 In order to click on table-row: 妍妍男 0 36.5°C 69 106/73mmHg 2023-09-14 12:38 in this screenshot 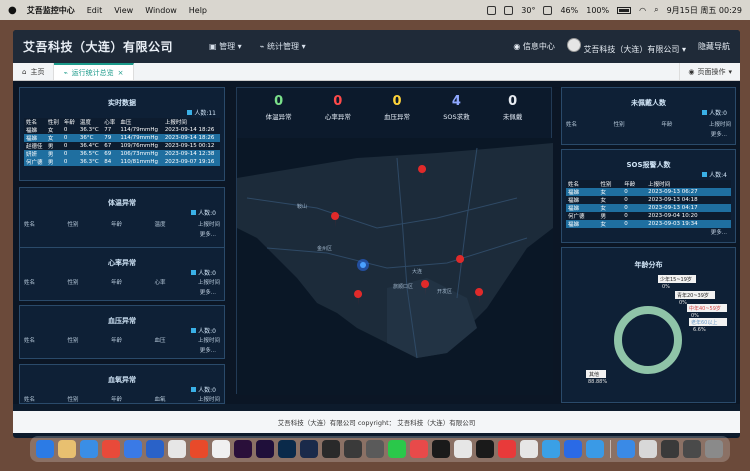, I will do `click(122, 154)`.